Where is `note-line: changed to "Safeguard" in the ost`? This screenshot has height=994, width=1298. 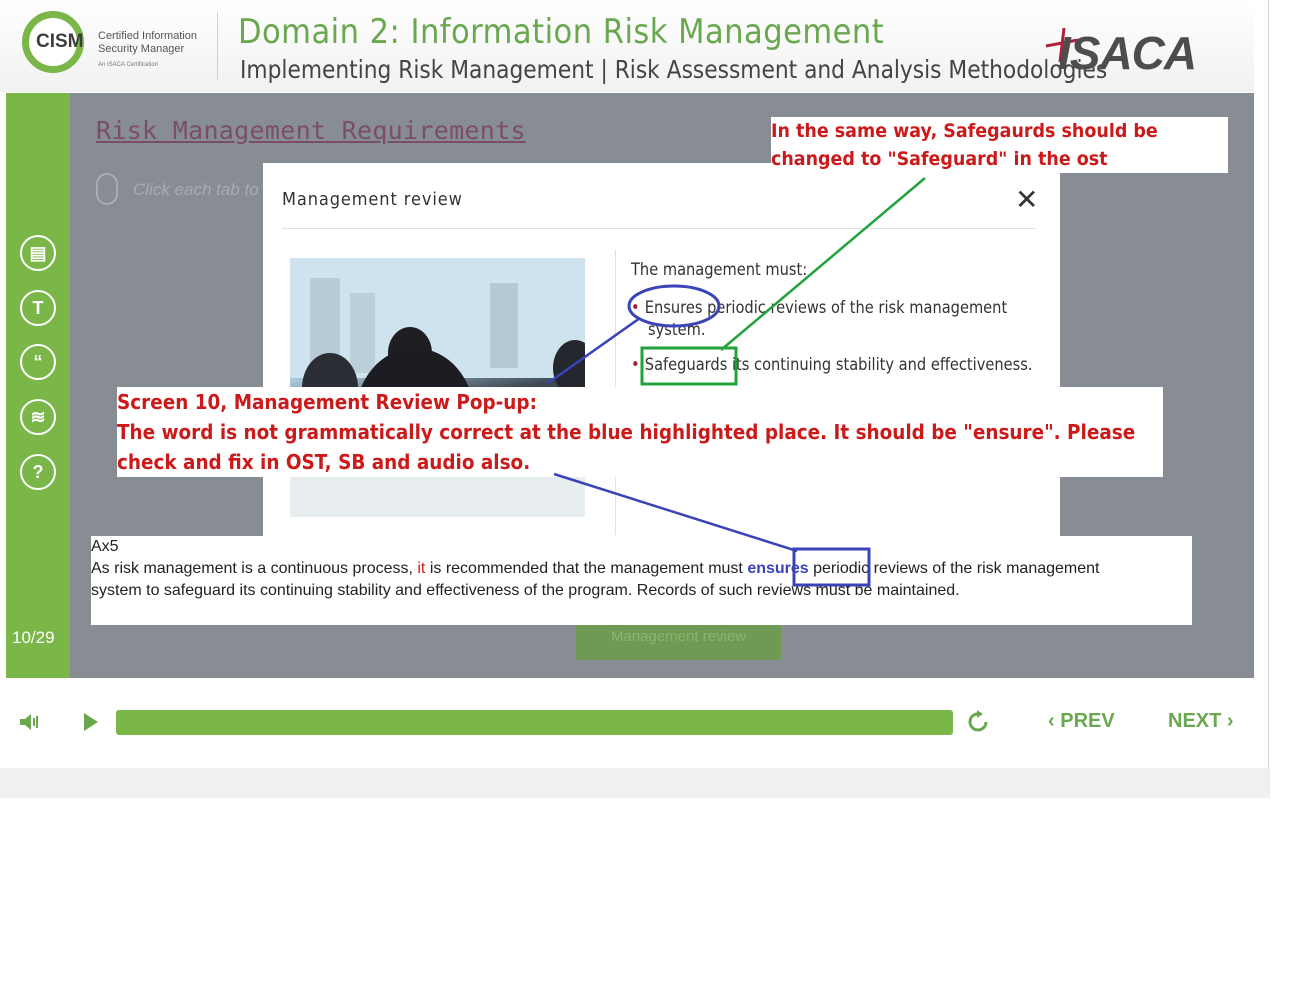 note-line: changed to "Safeguard" in the ost is located at coordinates (939, 159).